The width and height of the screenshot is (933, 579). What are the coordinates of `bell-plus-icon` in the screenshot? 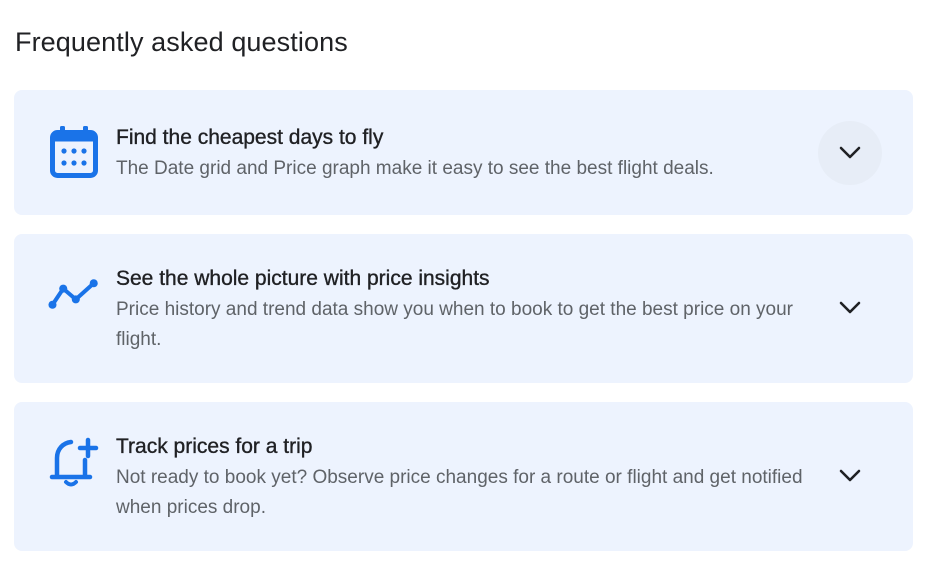 It's located at (74, 462).